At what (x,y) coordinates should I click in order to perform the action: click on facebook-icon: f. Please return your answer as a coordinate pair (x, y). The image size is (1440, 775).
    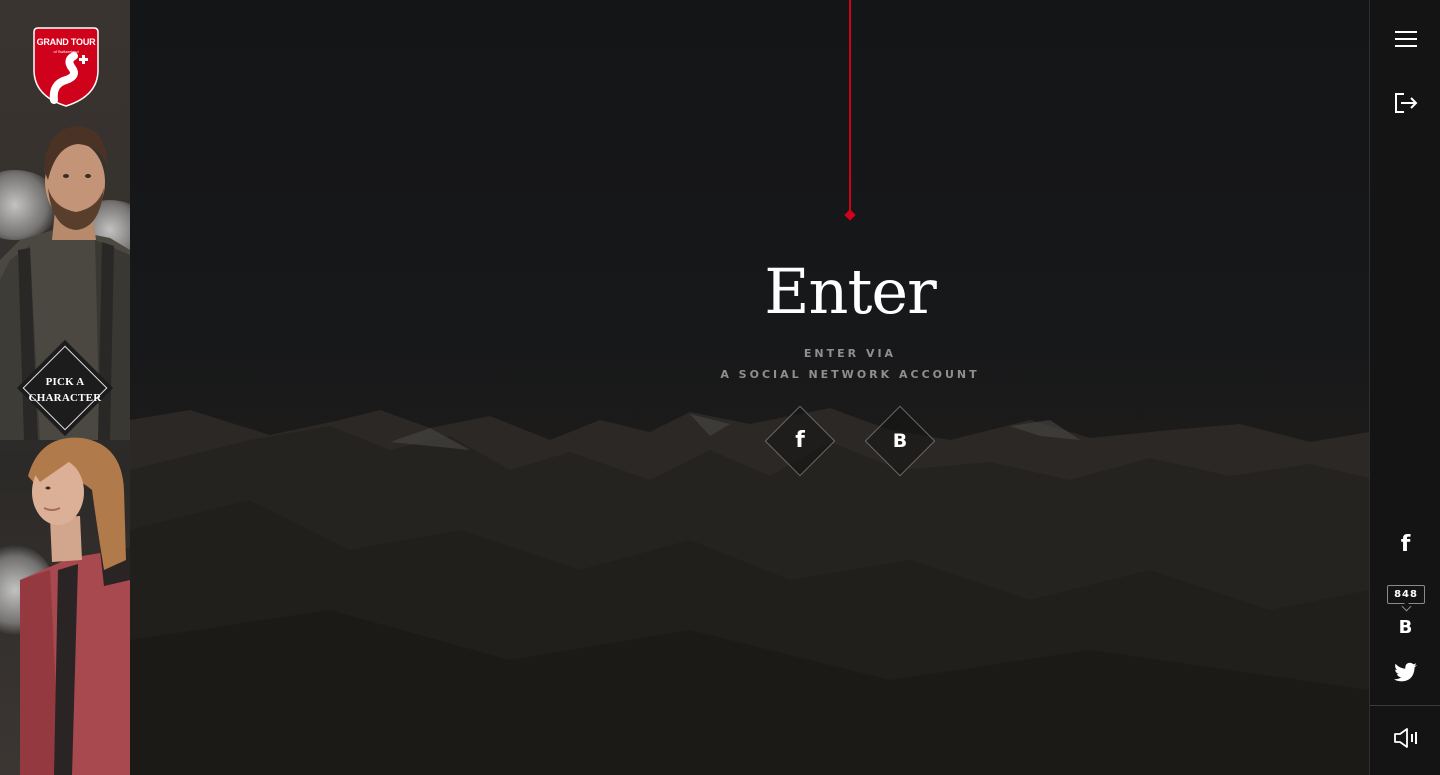
    Looking at the image, I should click on (800, 440).